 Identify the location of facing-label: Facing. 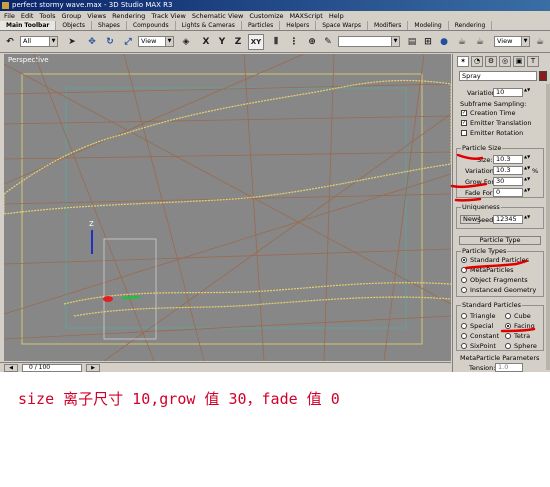
(524, 326).